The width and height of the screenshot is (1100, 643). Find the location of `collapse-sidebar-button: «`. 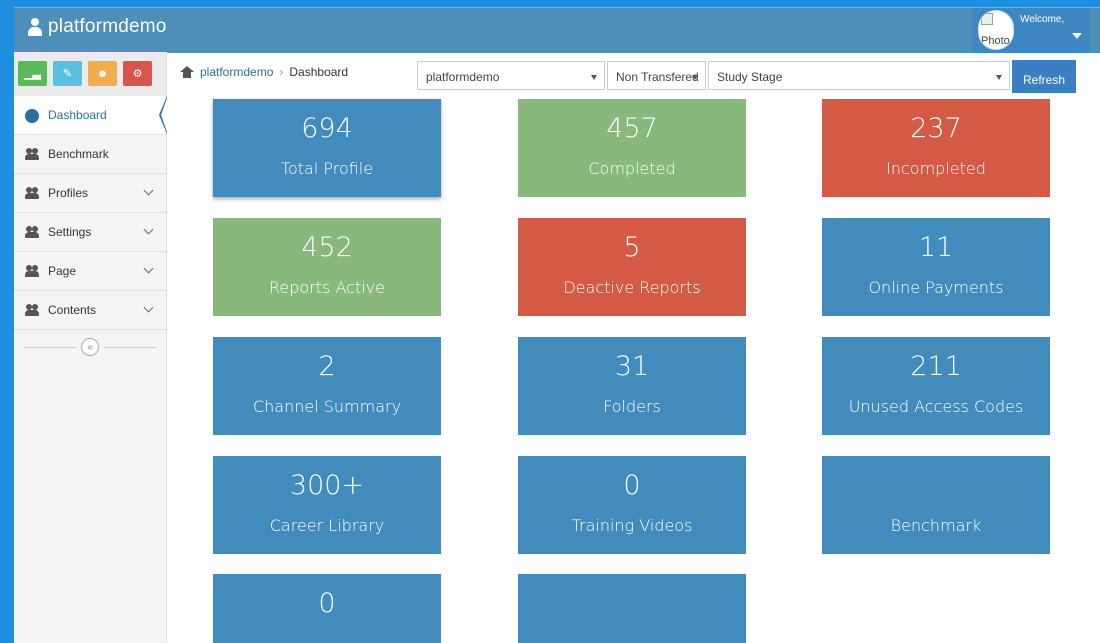

collapse-sidebar-button: « is located at coordinates (90, 347).